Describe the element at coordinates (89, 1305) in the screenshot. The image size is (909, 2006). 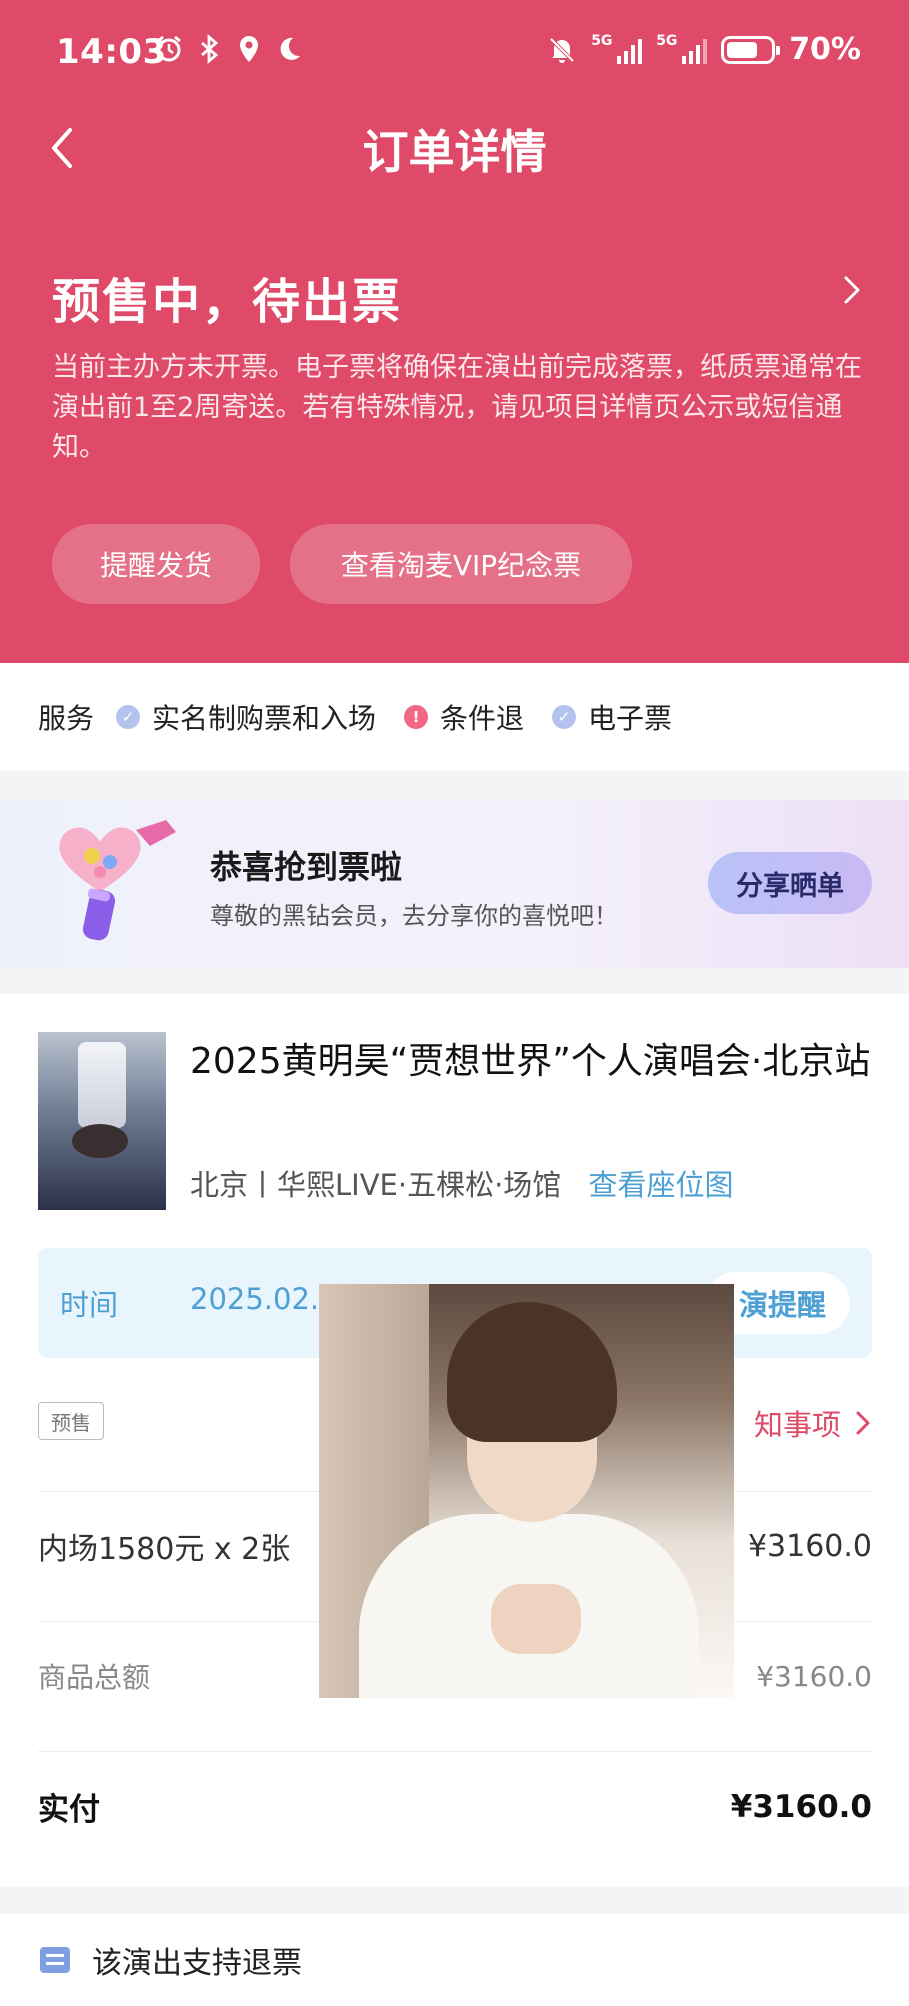
I see `time-label: 时间` at that location.